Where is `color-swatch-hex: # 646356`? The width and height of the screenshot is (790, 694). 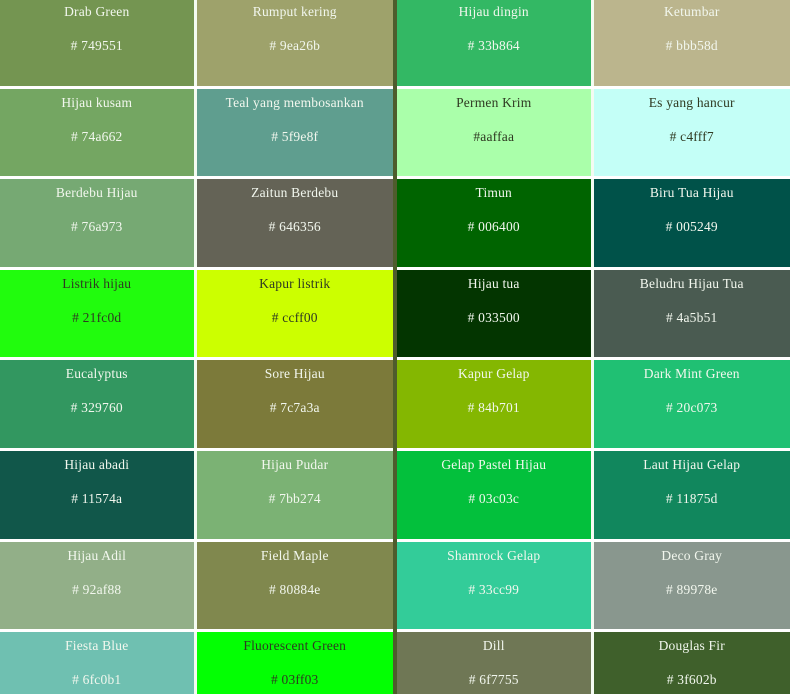
color-swatch-hex: # 646356 is located at coordinates (294, 227).